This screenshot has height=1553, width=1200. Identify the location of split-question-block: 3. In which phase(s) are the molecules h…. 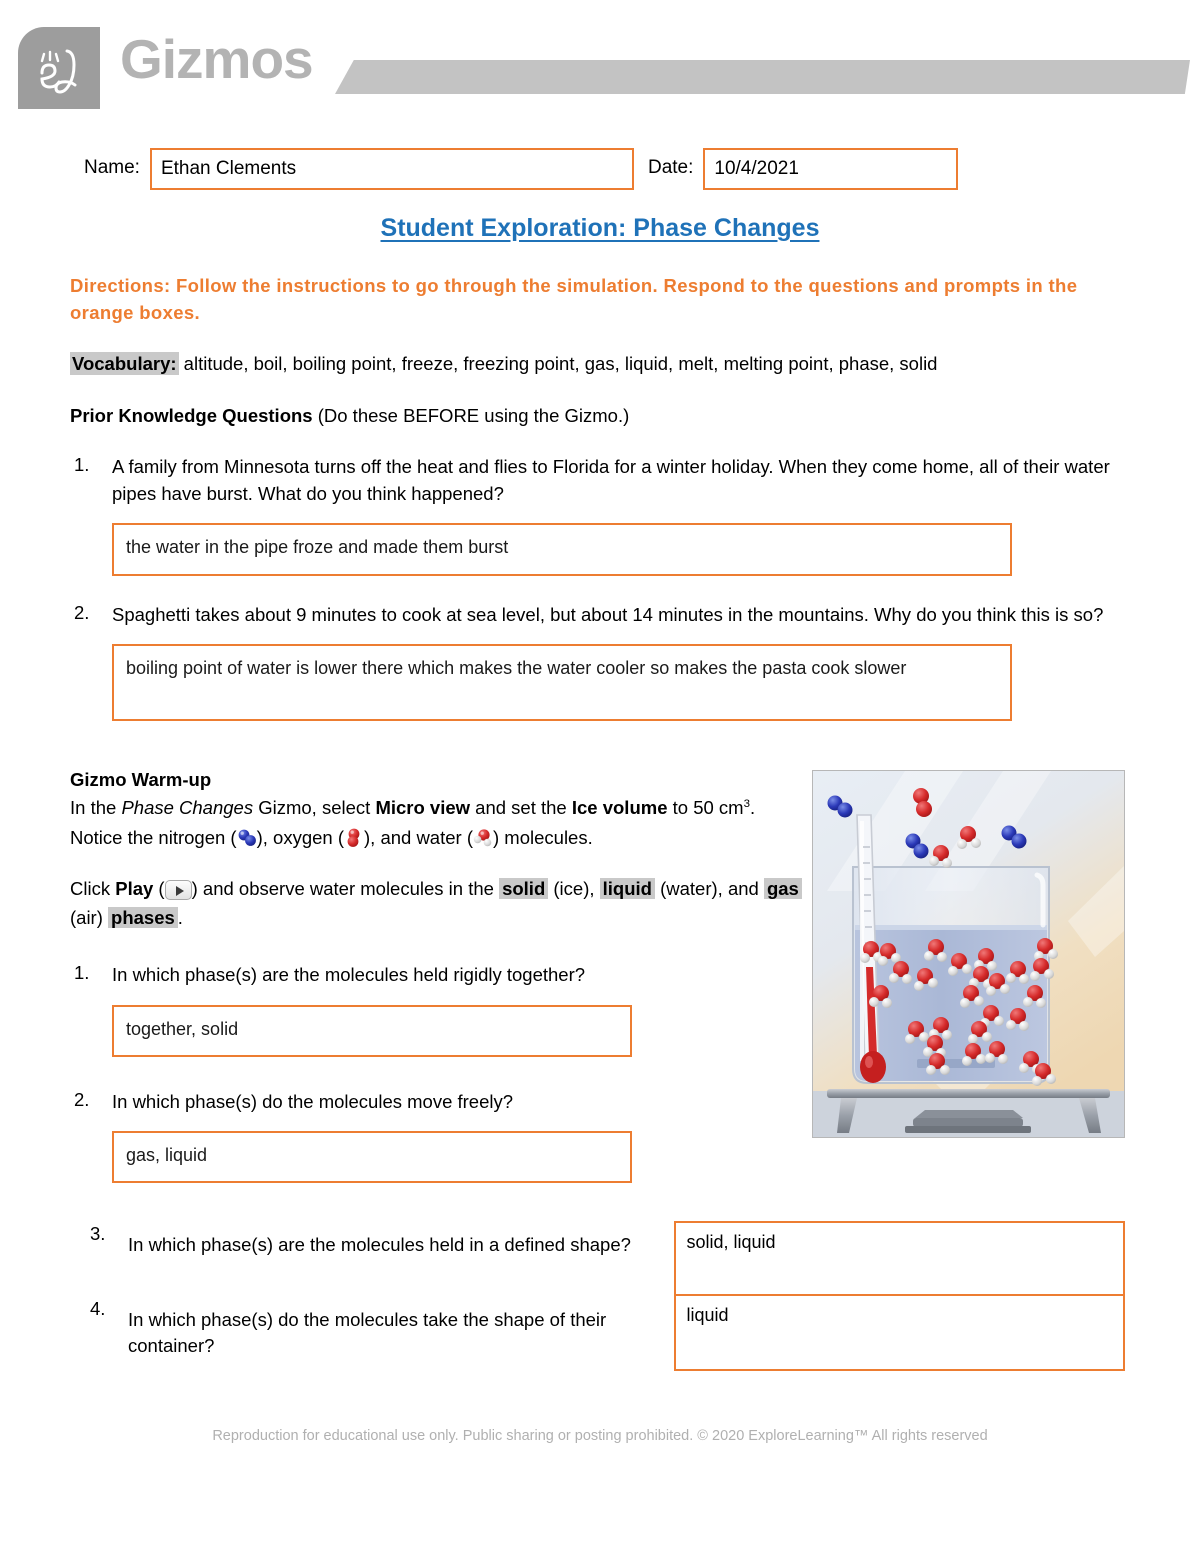
(597, 1296).